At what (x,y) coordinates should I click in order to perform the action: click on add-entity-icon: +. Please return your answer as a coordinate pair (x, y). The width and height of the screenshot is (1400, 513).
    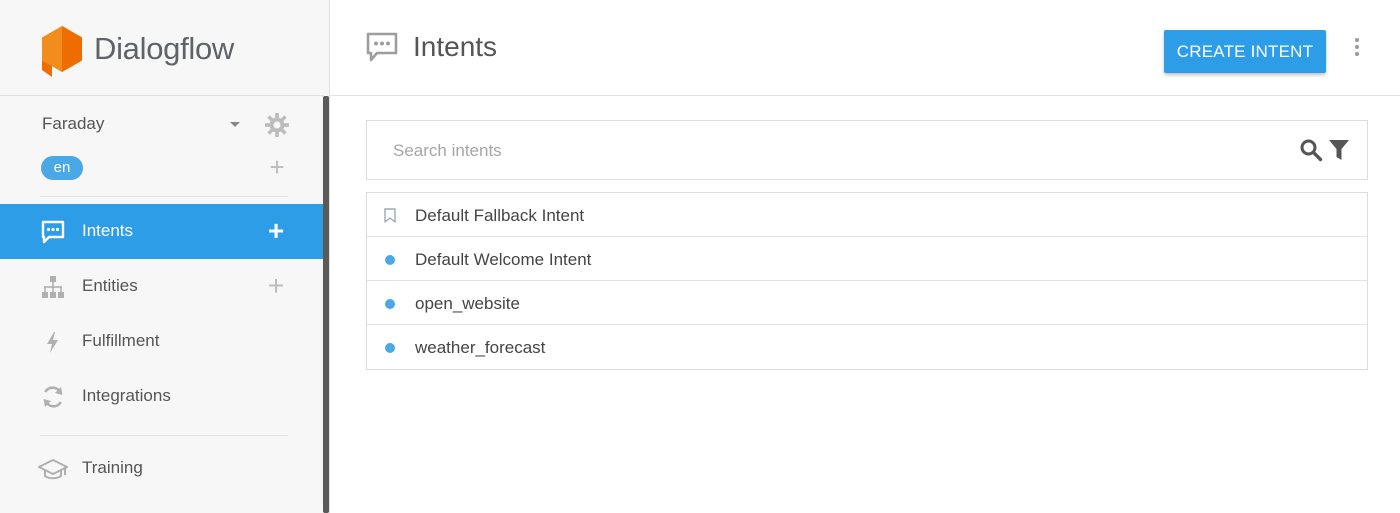
    Looking at the image, I should click on (276, 286).